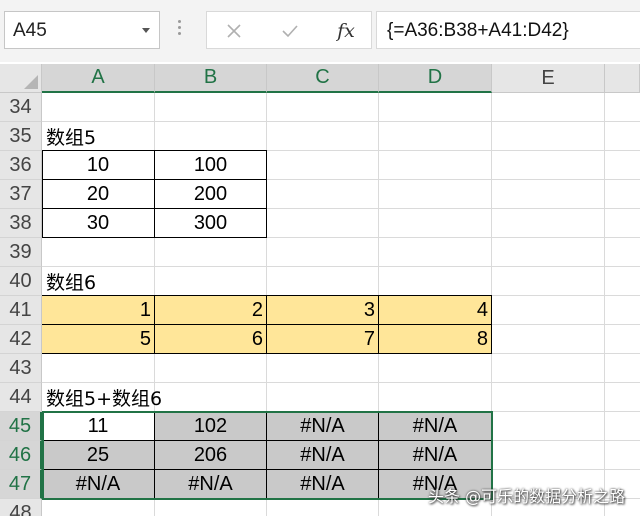  I want to click on check-icon, so click(290, 31).